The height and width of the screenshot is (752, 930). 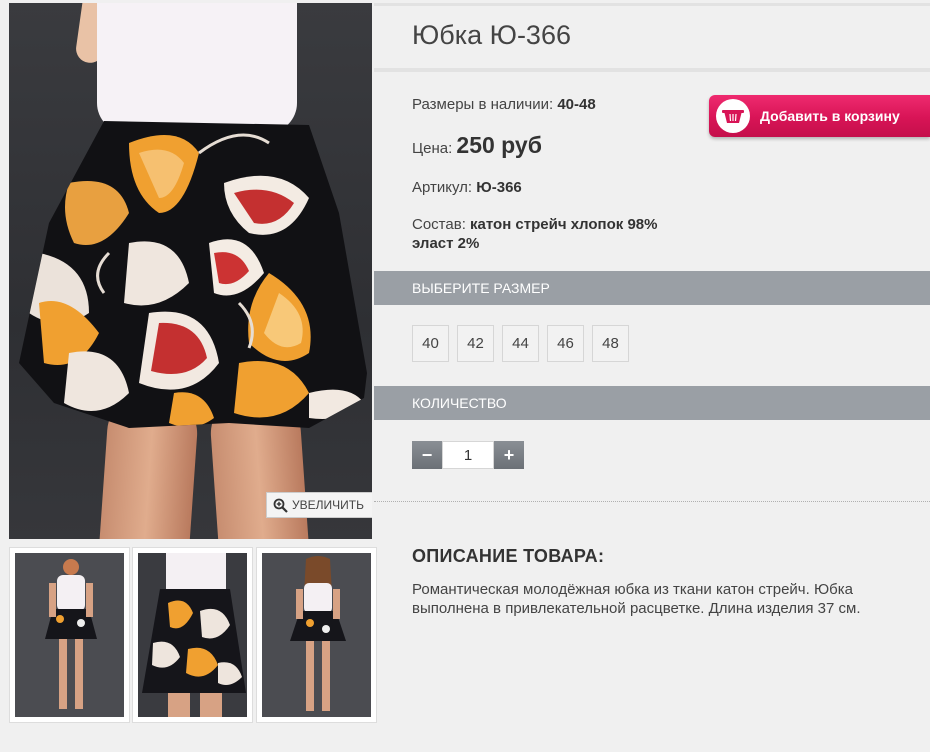 I want to click on zoom-button: УВЕЛИЧИТЬ, so click(x=319, y=505).